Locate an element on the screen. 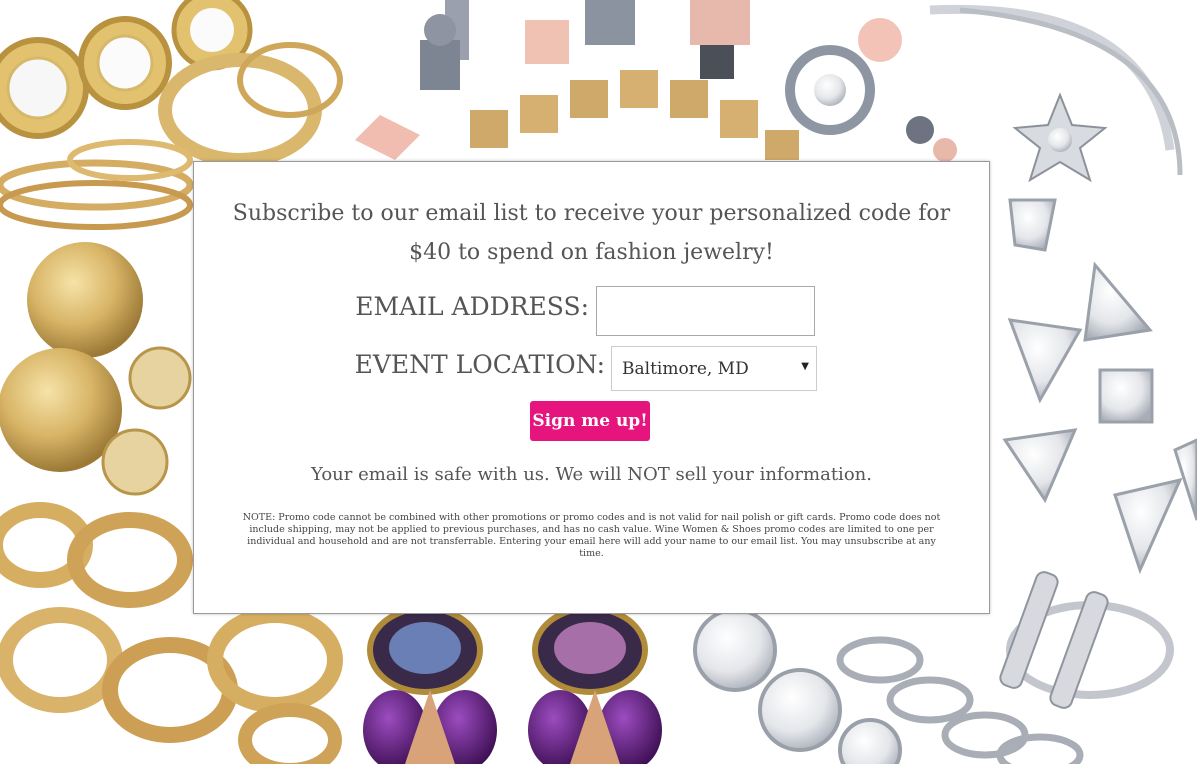 This screenshot has width=1197, height=764. event-location-selected: Baltimore, MD is located at coordinates (685, 369).